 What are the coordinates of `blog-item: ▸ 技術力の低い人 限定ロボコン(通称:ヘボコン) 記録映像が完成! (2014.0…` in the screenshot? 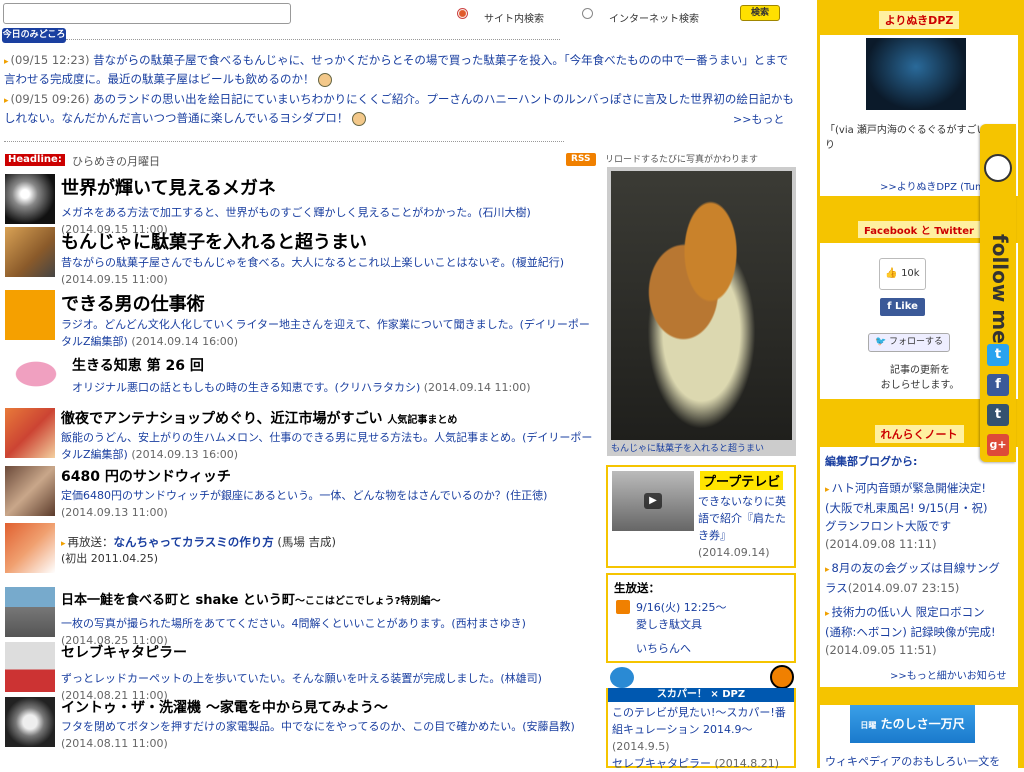 It's located at (912, 631).